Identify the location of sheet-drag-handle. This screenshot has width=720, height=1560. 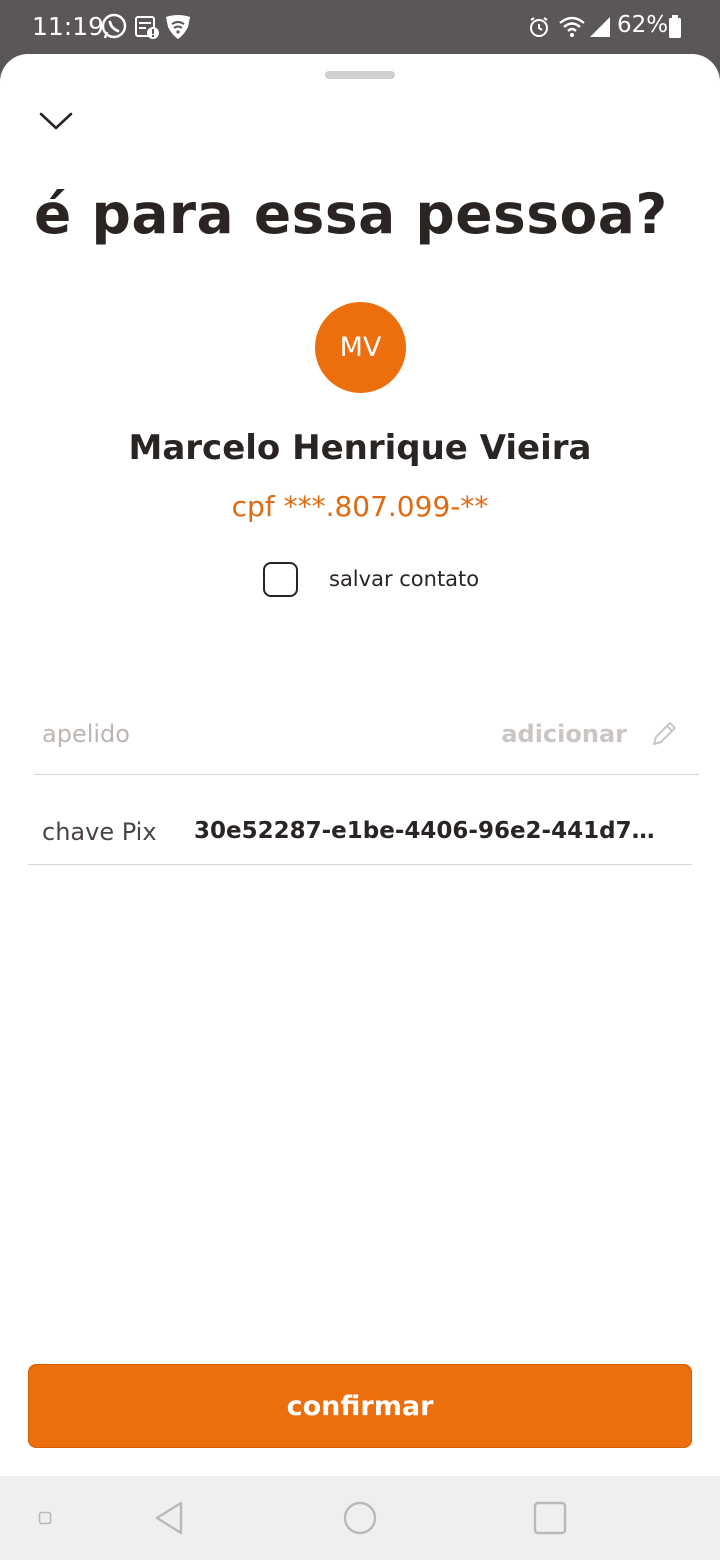
(360, 75).